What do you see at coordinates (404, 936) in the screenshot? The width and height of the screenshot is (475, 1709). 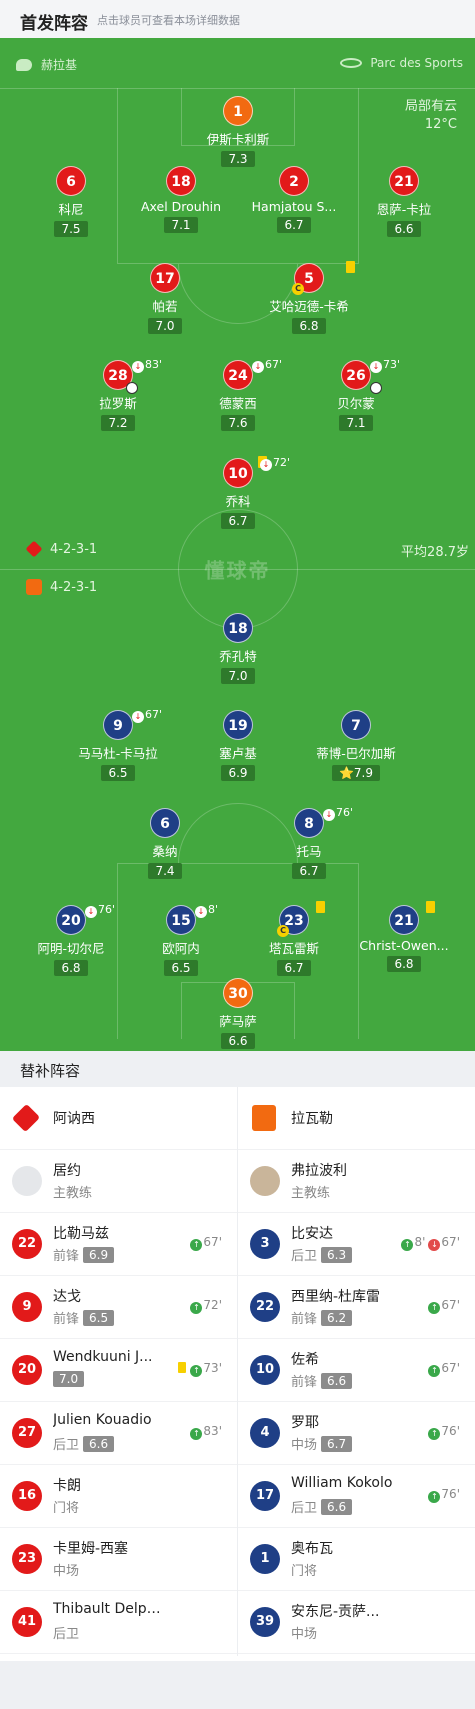 I see `away-player: 21 Christ-Owen... 6.8` at bounding box center [404, 936].